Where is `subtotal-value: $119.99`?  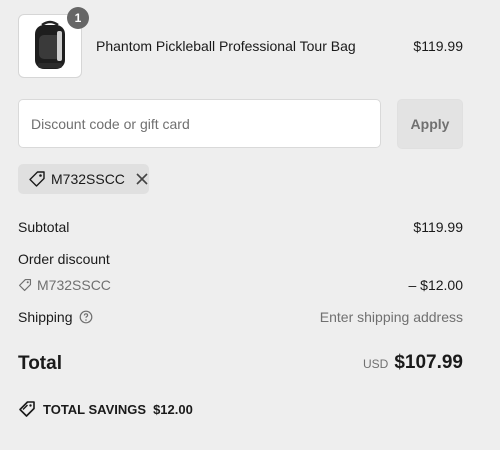 subtotal-value: $119.99 is located at coordinates (438, 227).